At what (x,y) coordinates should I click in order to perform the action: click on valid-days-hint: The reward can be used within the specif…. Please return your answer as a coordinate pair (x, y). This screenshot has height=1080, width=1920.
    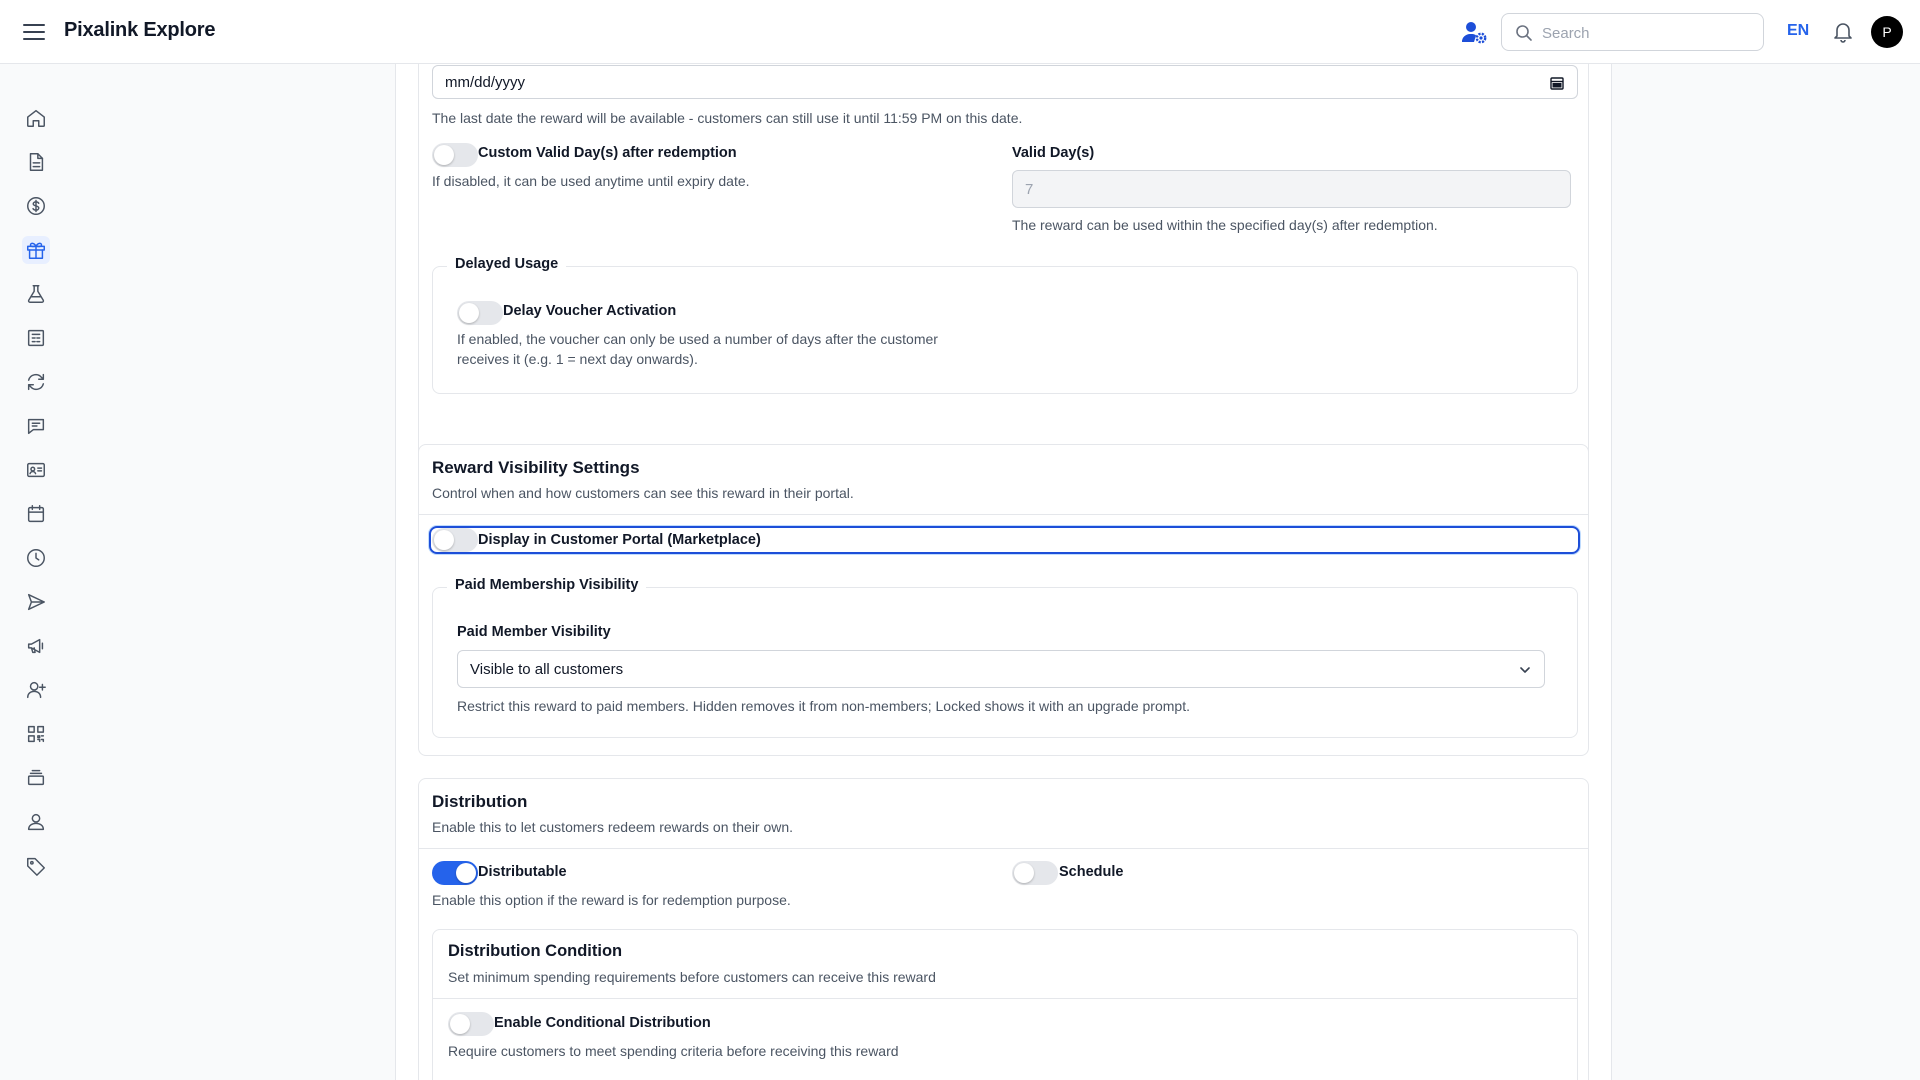
    Looking at the image, I should click on (1225, 225).